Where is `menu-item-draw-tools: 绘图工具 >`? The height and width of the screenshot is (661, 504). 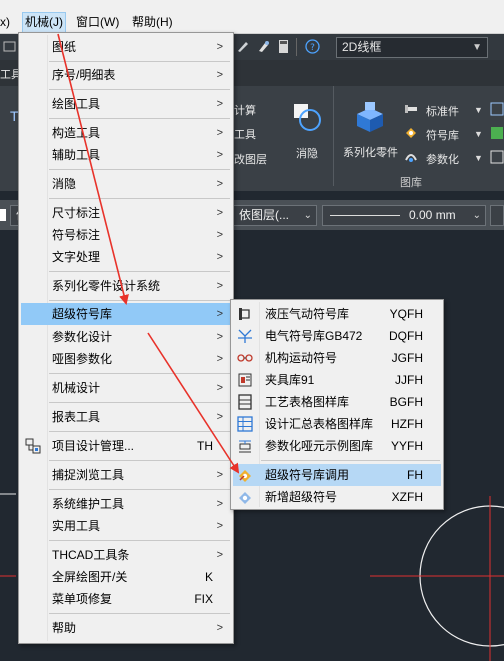
menu-item-draw-tools: 绘图工具 > is located at coordinates (126, 104).